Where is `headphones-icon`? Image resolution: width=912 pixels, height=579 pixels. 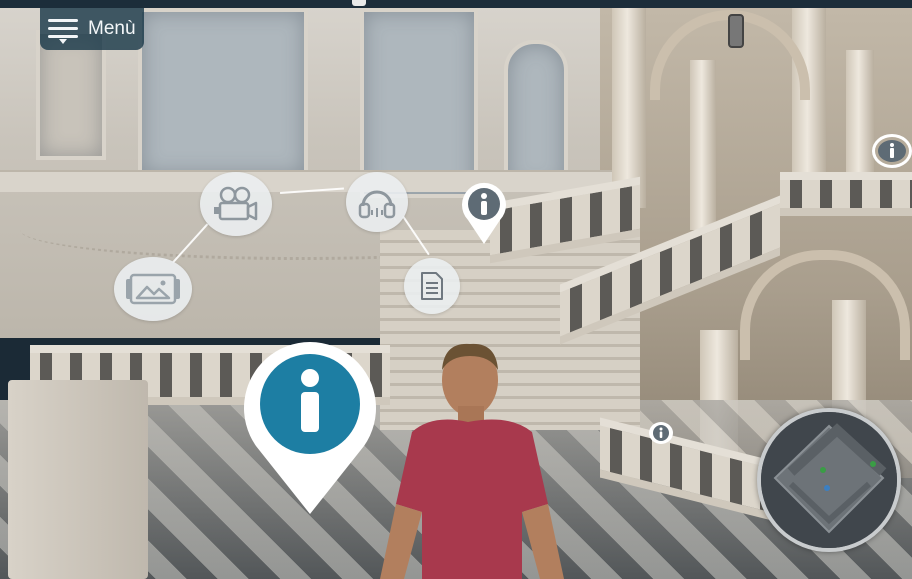 headphones-icon is located at coordinates (377, 204).